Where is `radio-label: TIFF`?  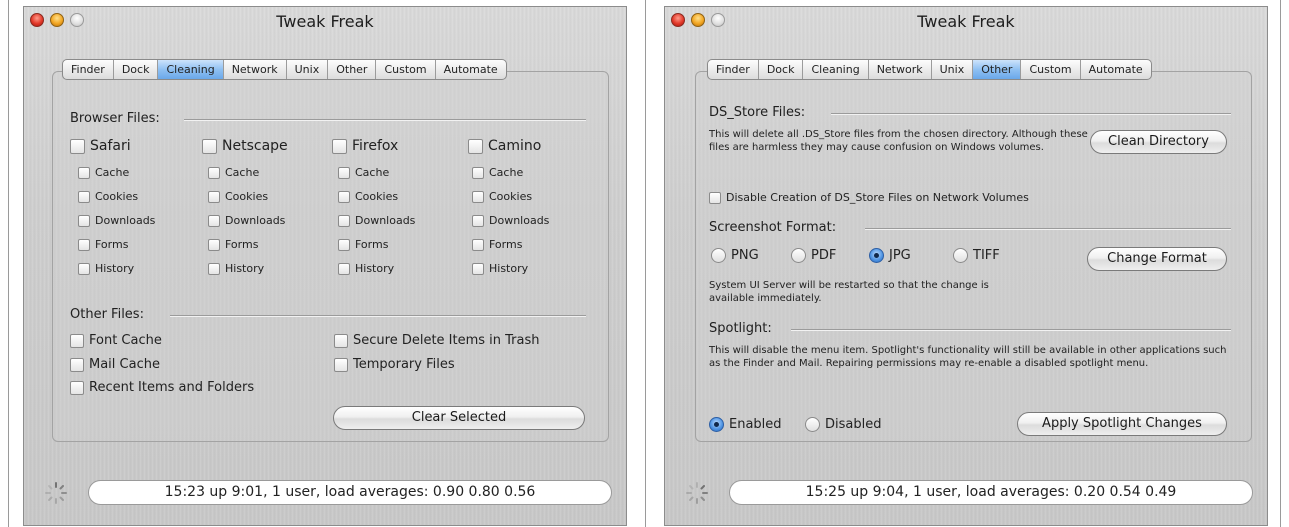
radio-label: TIFF is located at coordinates (986, 255).